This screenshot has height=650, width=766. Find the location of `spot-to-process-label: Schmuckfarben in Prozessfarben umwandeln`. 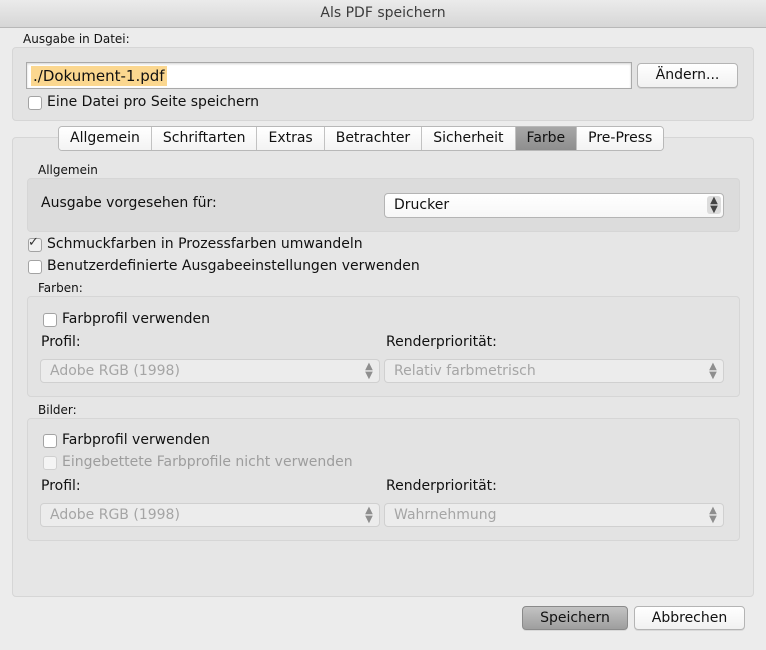

spot-to-process-label: Schmuckfarben in Prozessfarben umwandeln is located at coordinates (205, 244).